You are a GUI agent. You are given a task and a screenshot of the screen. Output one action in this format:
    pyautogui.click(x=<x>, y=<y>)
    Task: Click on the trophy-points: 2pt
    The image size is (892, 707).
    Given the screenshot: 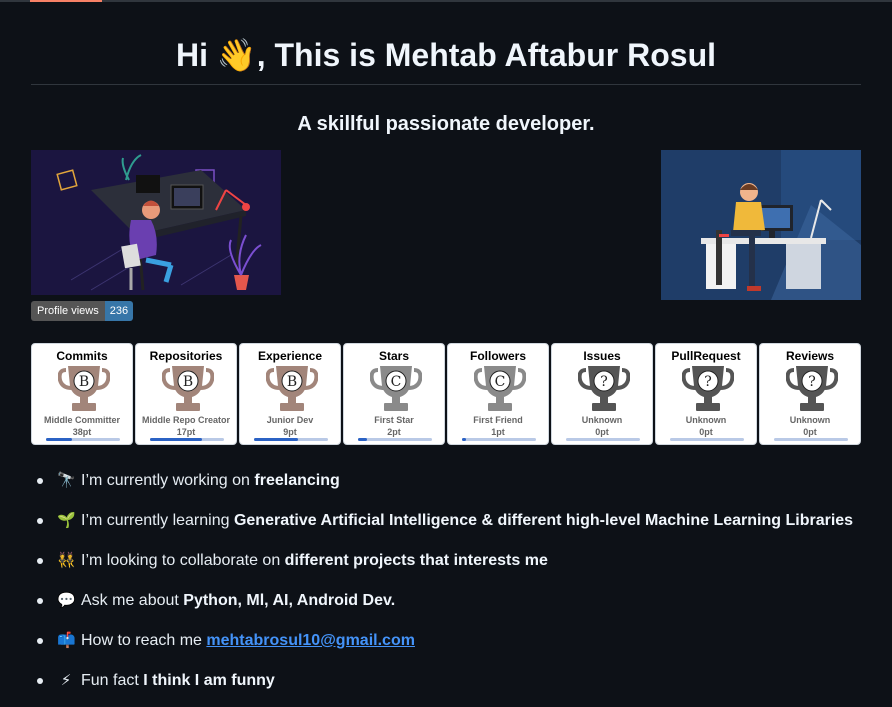 What is the action you would take?
    pyautogui.click(x=394, y=432)
    